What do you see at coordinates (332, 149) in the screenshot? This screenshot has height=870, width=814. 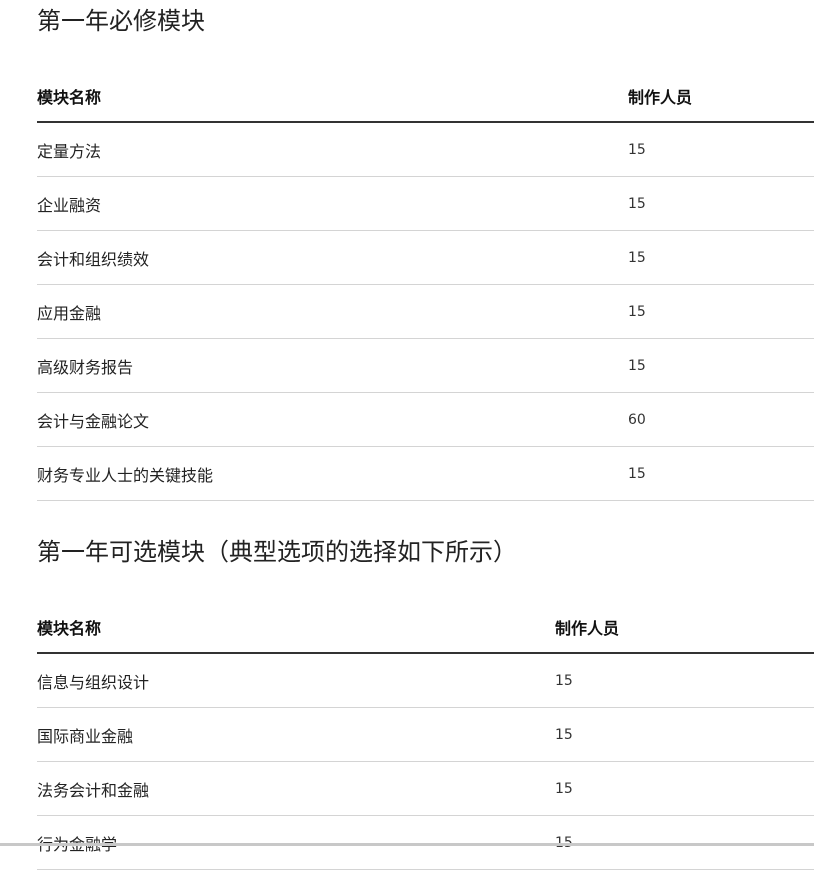 I see `module-name: 定量方法` at bounding box center [332, 149].